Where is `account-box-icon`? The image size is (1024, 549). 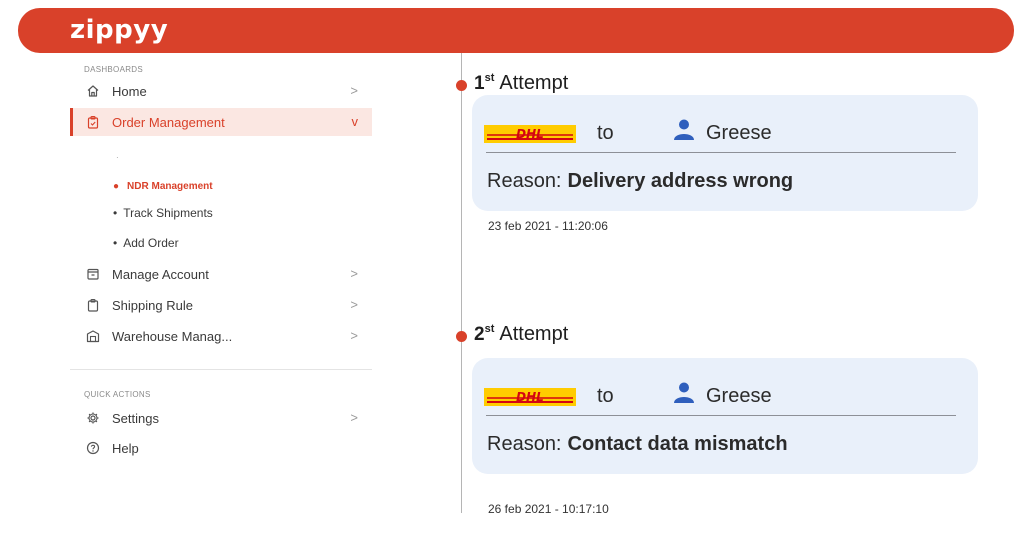 account-box-icon is located at coordinates (93, 274).